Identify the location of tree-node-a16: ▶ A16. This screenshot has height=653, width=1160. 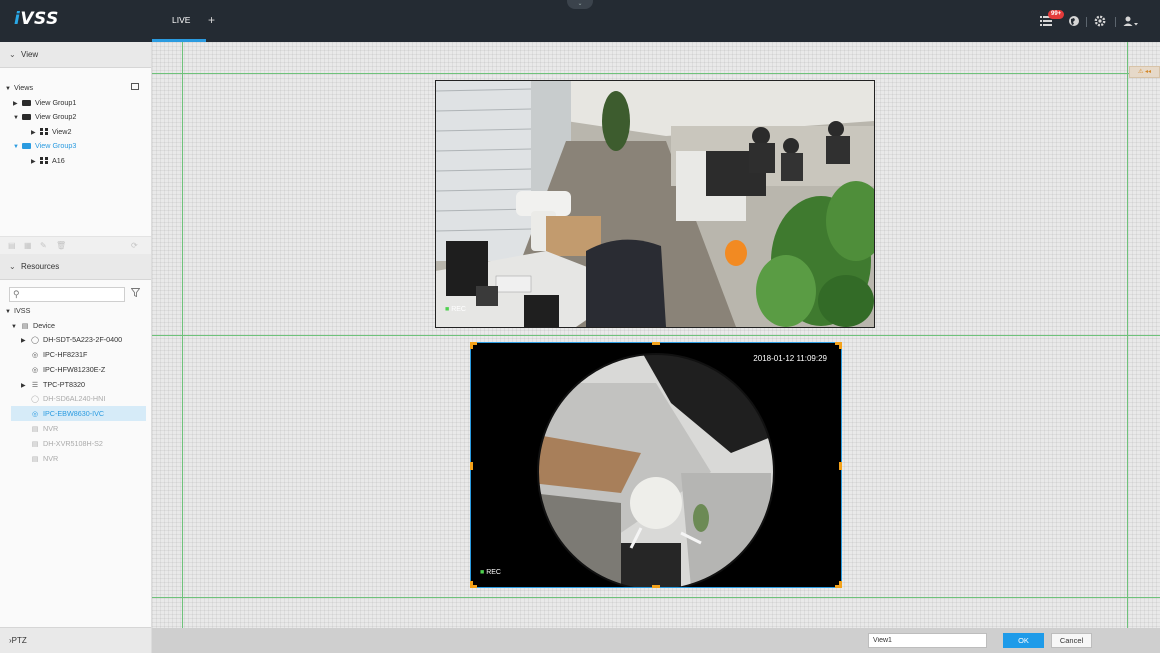
(44, 161).